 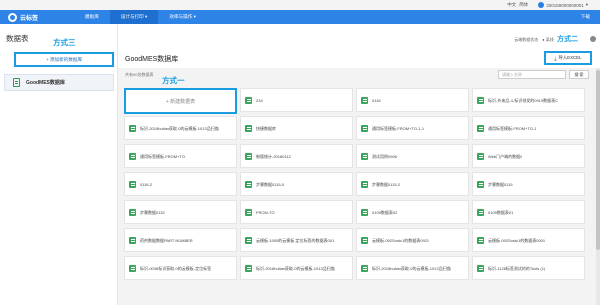 I want to click on table-tile: 0109数据表02, so click(x=412, y=212).